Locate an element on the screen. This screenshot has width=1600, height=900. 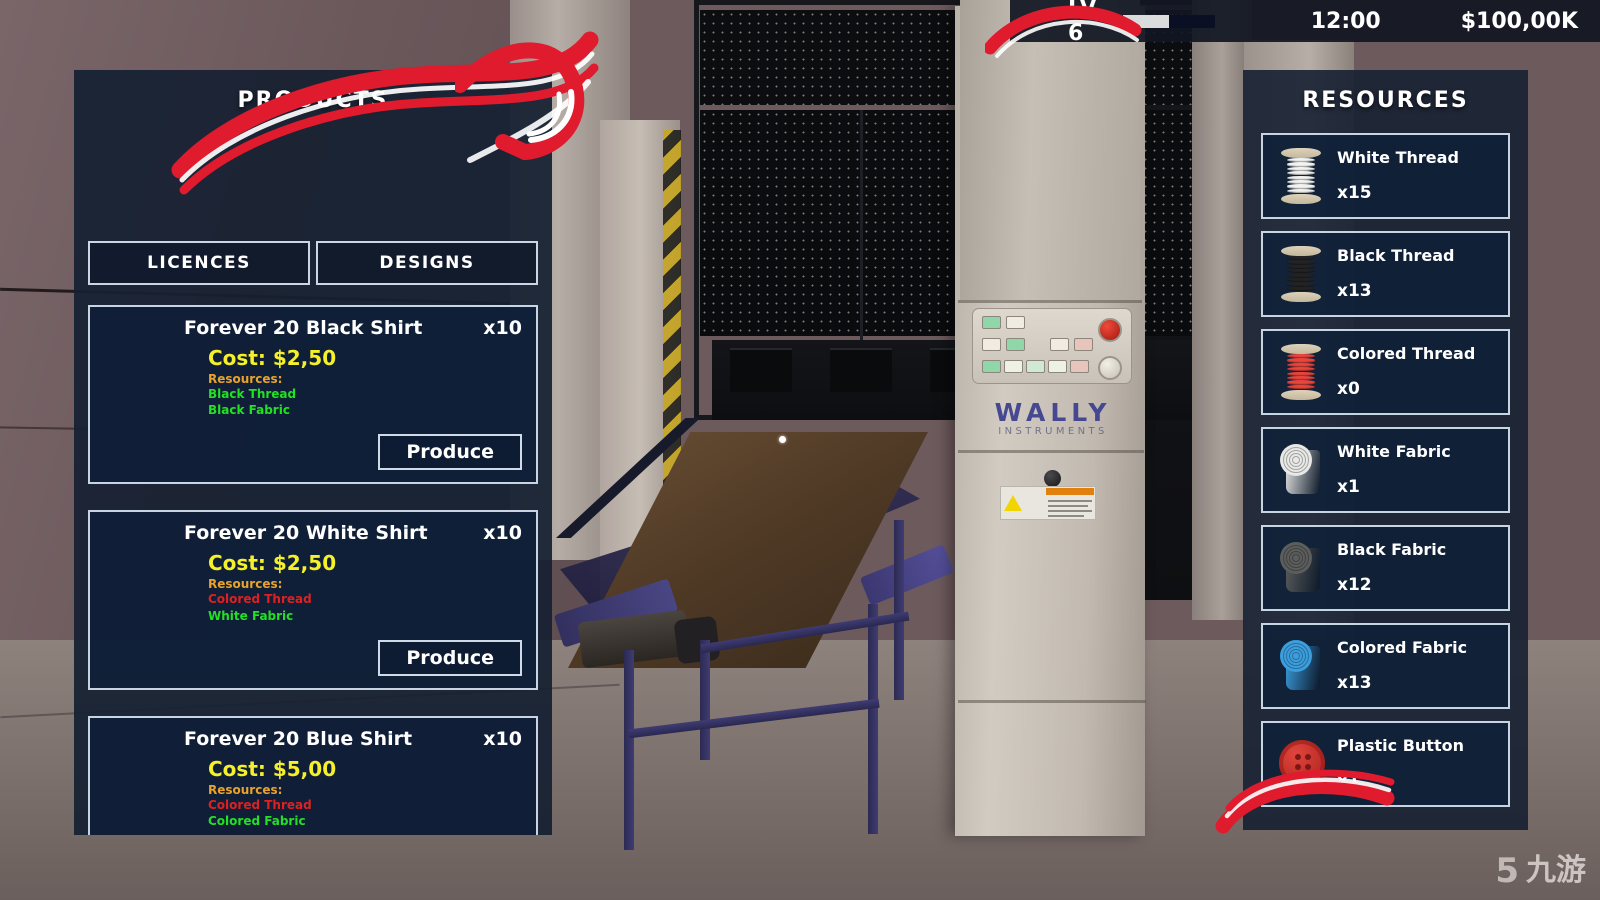
products-tabs: LICENCES DESIGNS is located at coordinates (313, 263).